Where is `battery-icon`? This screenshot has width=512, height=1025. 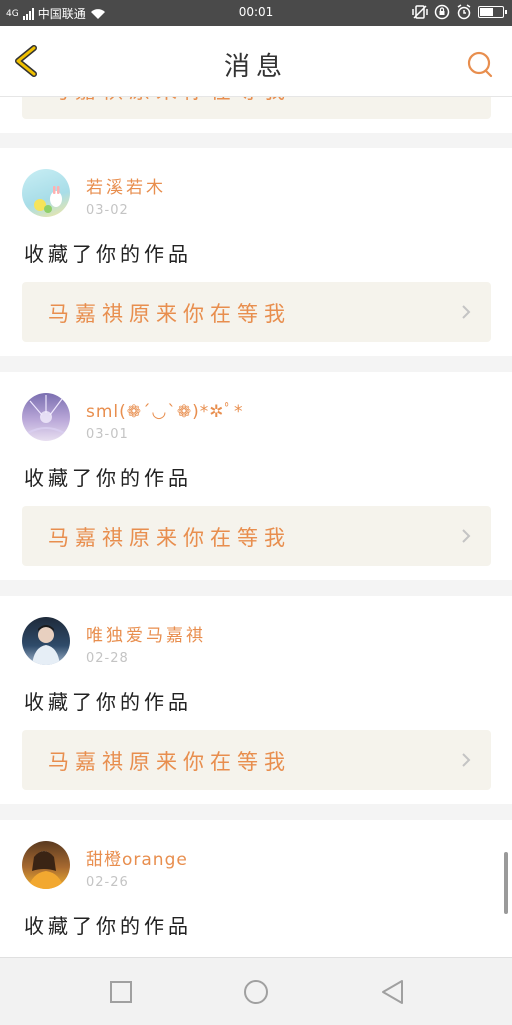
battery-icon is located at coordinates (492, 12).